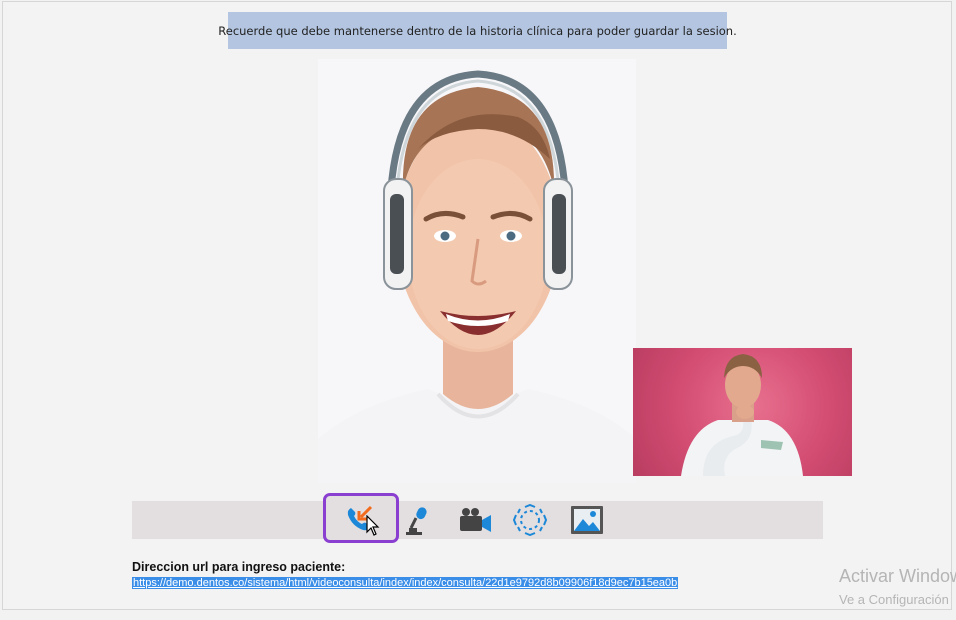 Image resolution: width=956 pixels, height=620 pixels. I want to click on video-camera-icon, so click(475, 520).